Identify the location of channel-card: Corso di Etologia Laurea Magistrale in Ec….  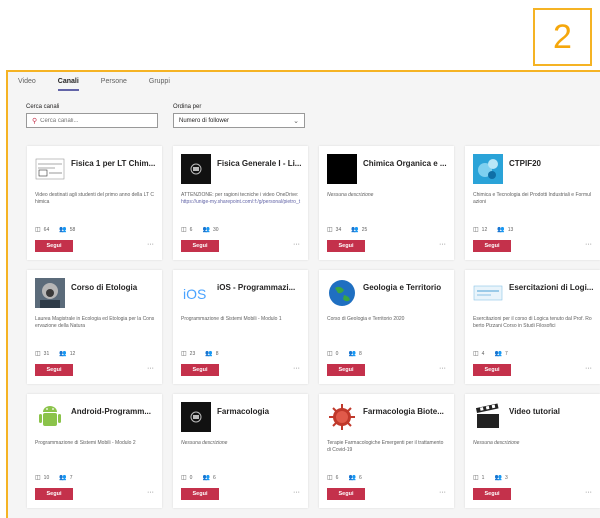
(94, 327).